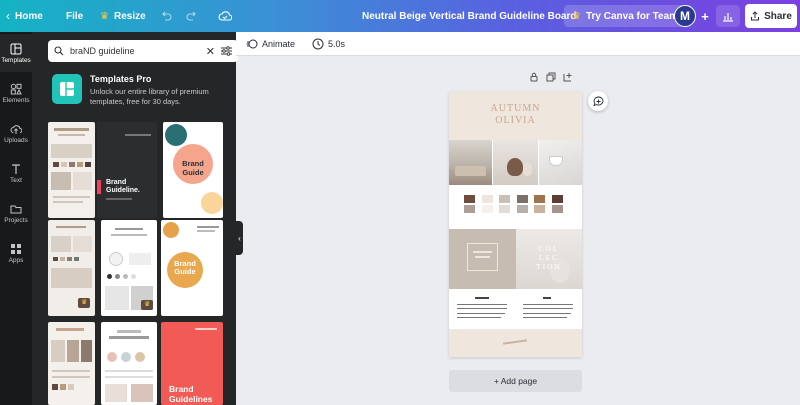 This screenshot has height=405, width=800. I want to click on collection-line1: COL, so click(549, 248).